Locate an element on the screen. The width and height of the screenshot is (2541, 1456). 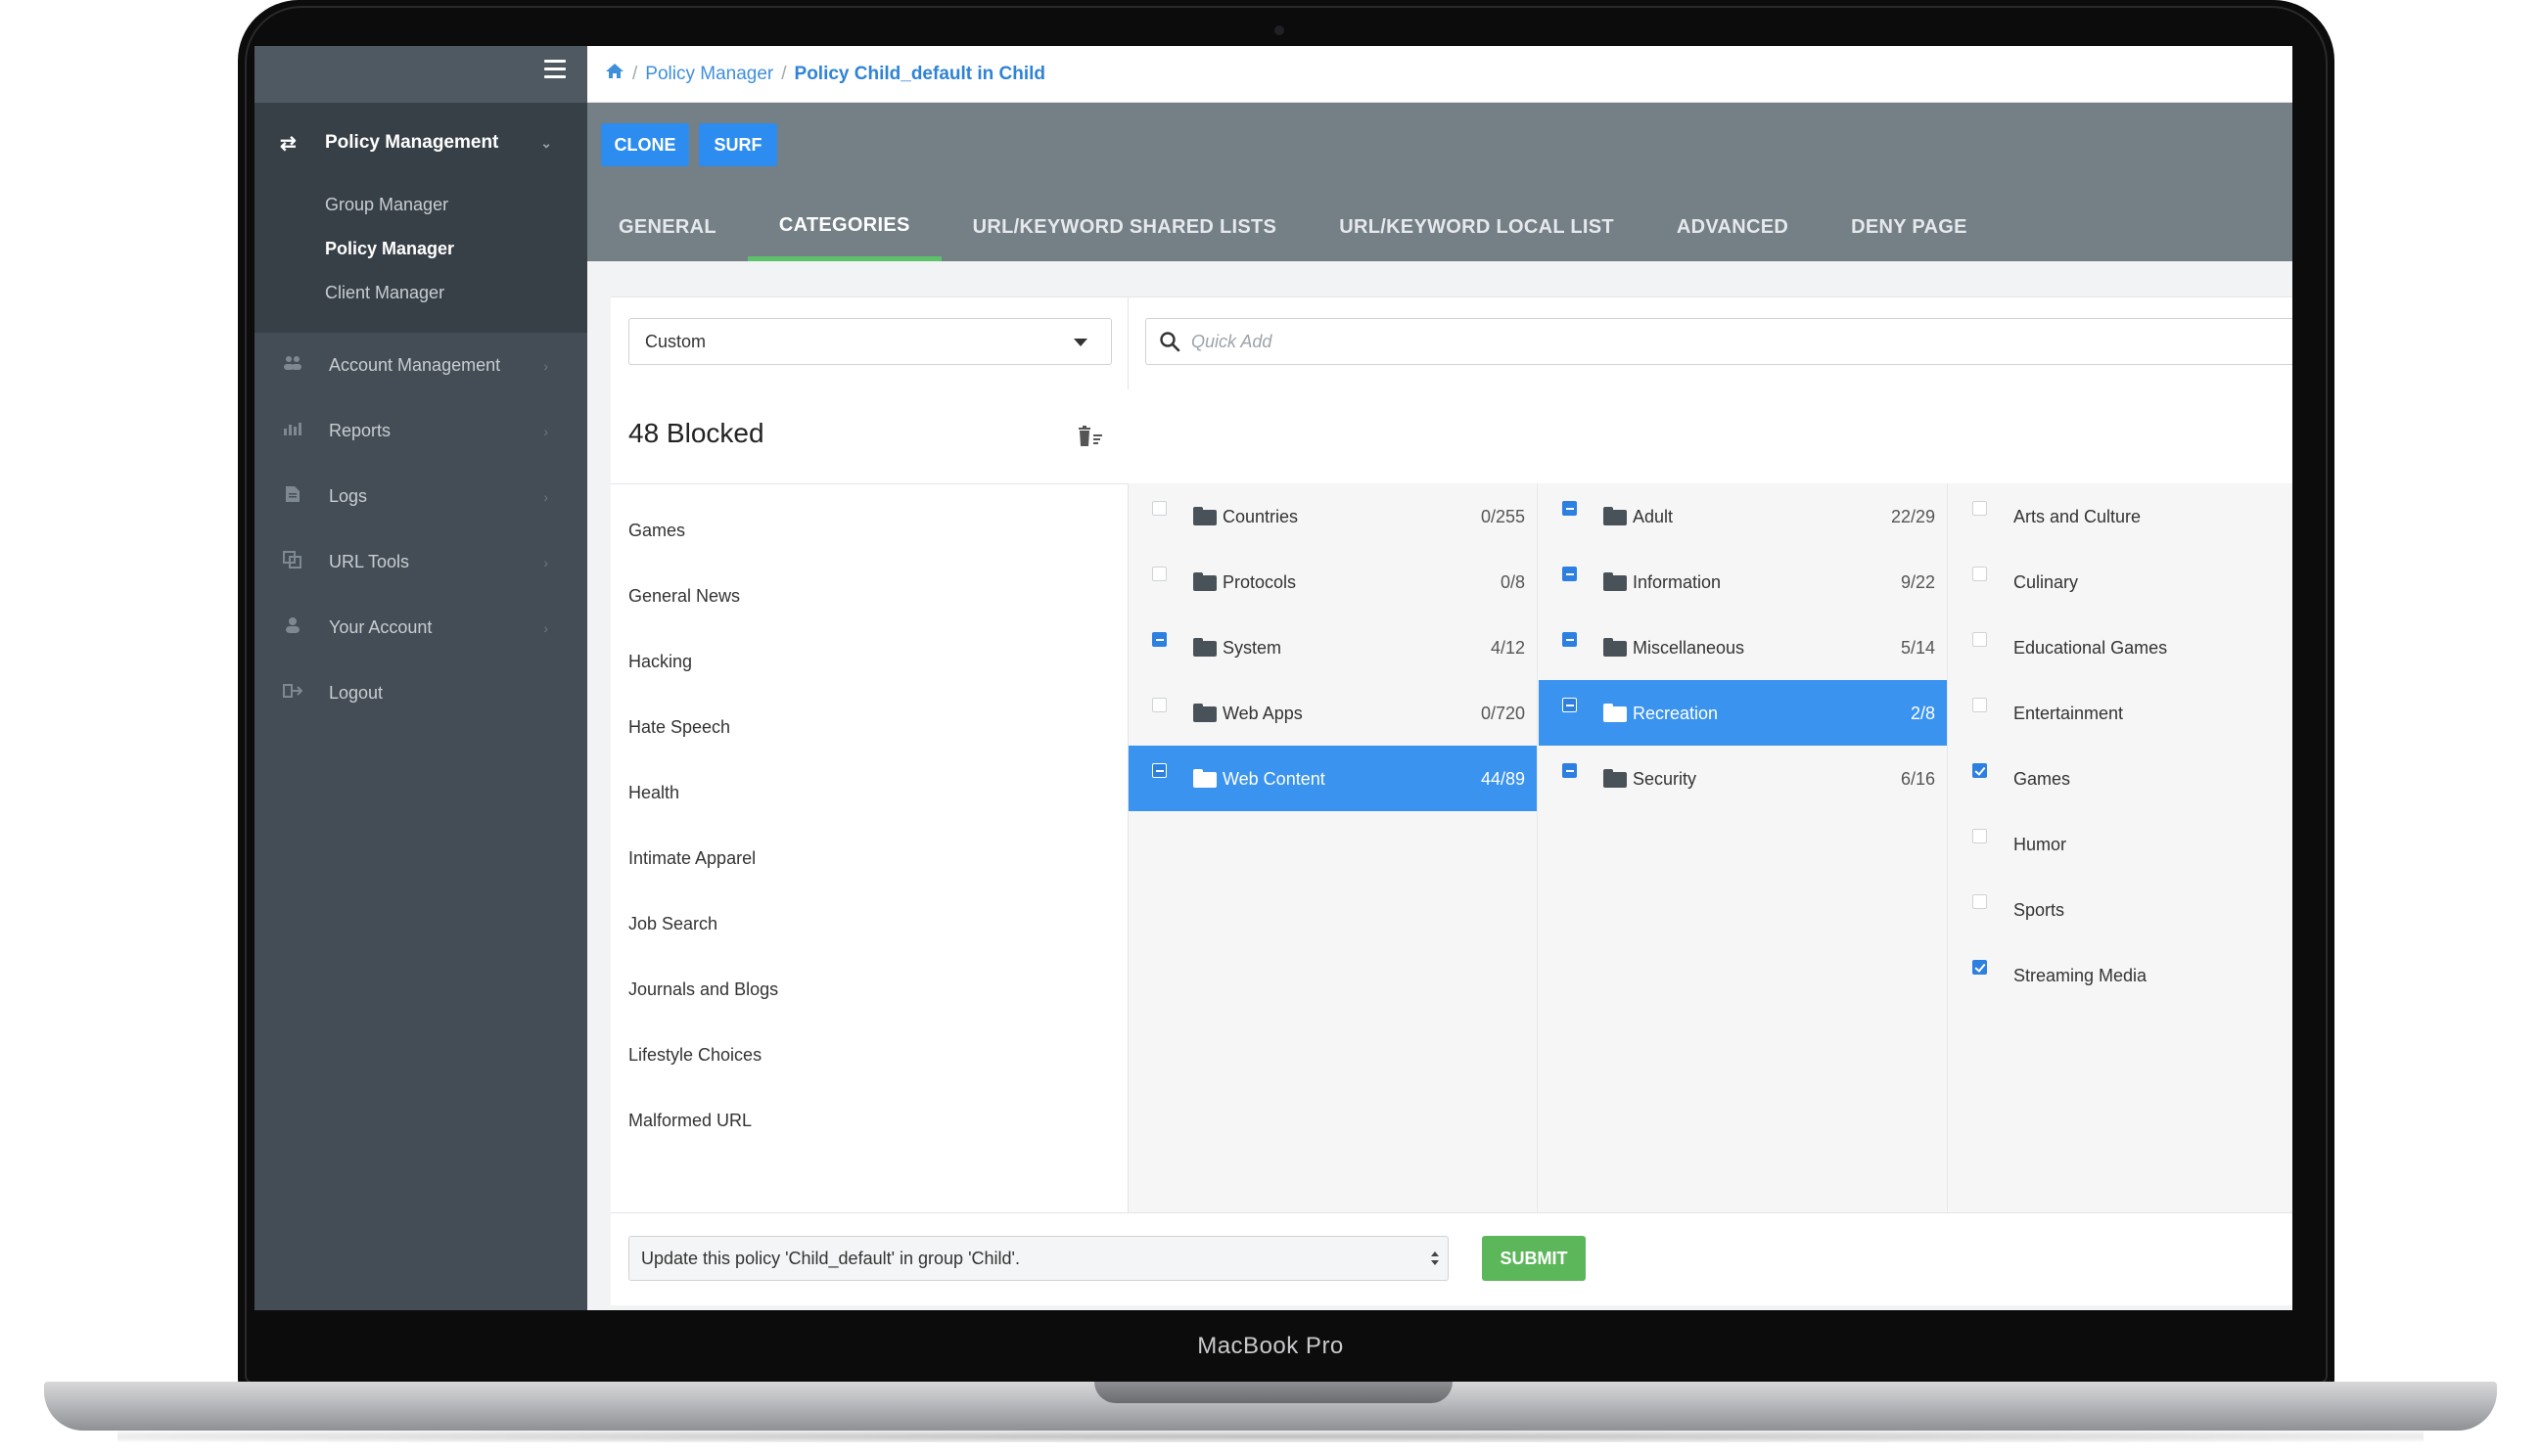
subgroup-row-adult: Adult 22/29 is located at coordinates (1743, 516).